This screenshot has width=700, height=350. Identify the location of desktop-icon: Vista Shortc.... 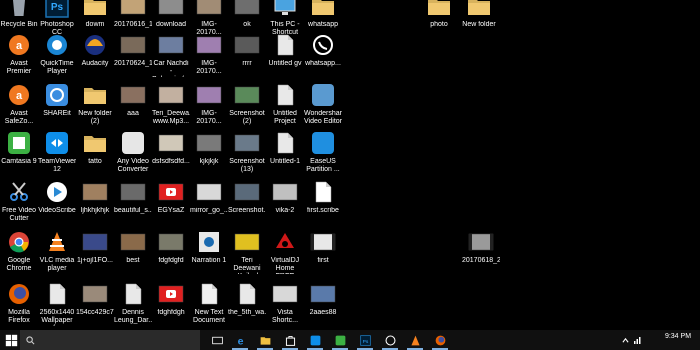
(285, 303).